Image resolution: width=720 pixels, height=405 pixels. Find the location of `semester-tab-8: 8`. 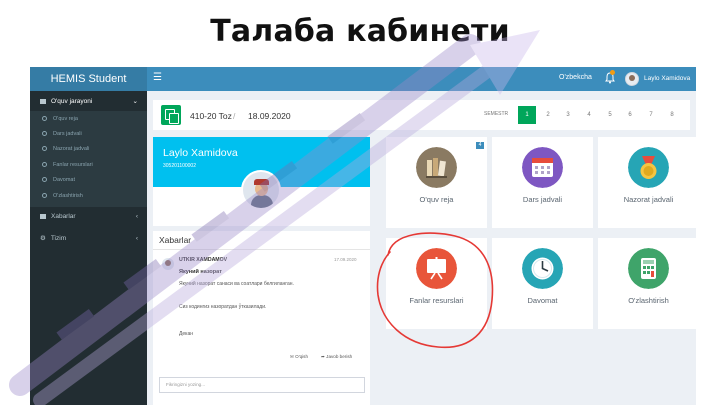

semester-tab-8: 8 is located at coordinates (672, 115).